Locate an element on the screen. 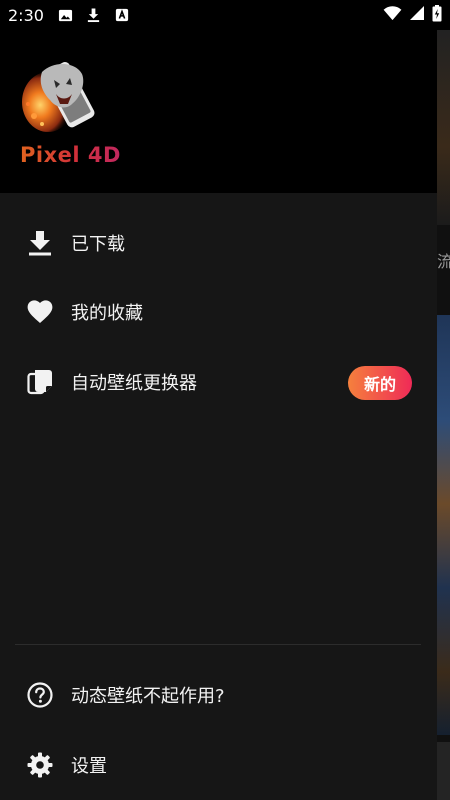 Image resolution: width=450 pixels, height=800 pixels. menu-item-label: 我的收藏 is located at coordinates (107, 313).